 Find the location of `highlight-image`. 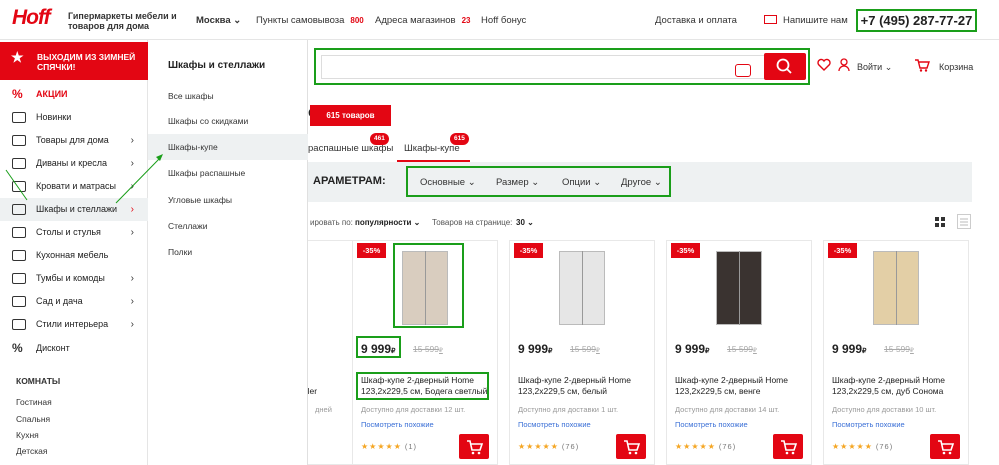

highlight-image is located at coordinates (428, 285).